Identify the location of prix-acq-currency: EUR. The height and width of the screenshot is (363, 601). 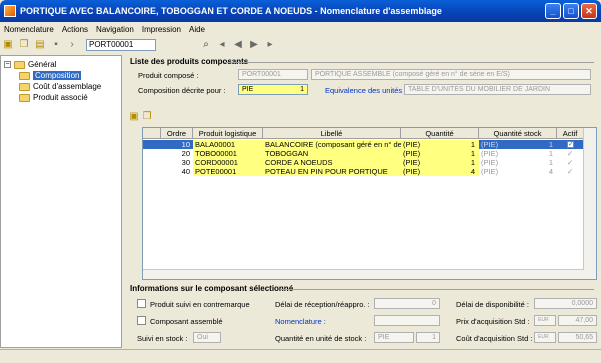
(545, 320).